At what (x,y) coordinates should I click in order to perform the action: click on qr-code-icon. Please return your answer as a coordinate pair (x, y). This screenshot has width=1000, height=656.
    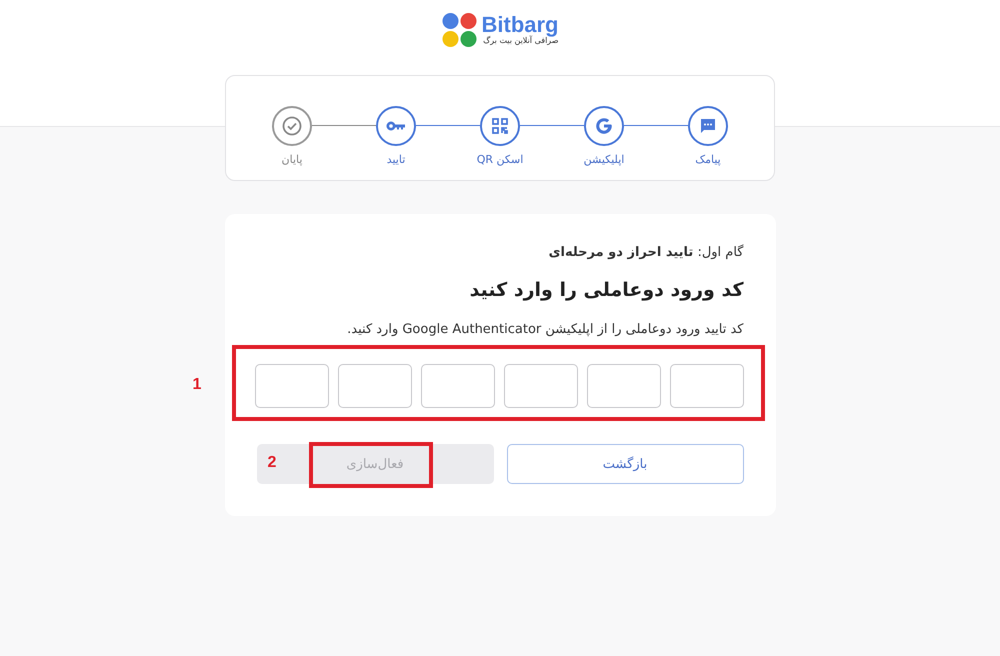
    Looking at the image, I should click on (500, 126).